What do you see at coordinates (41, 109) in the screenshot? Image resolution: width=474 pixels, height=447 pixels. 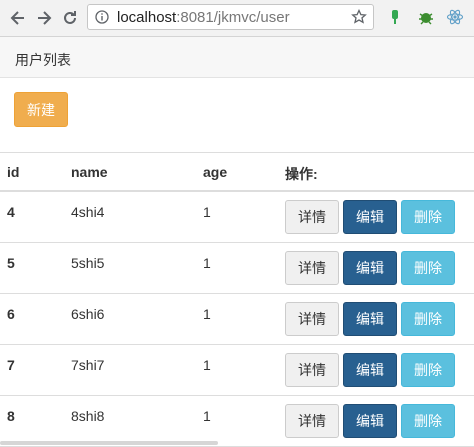 I see `create-button: 新建` at bounding box center [41, 109].